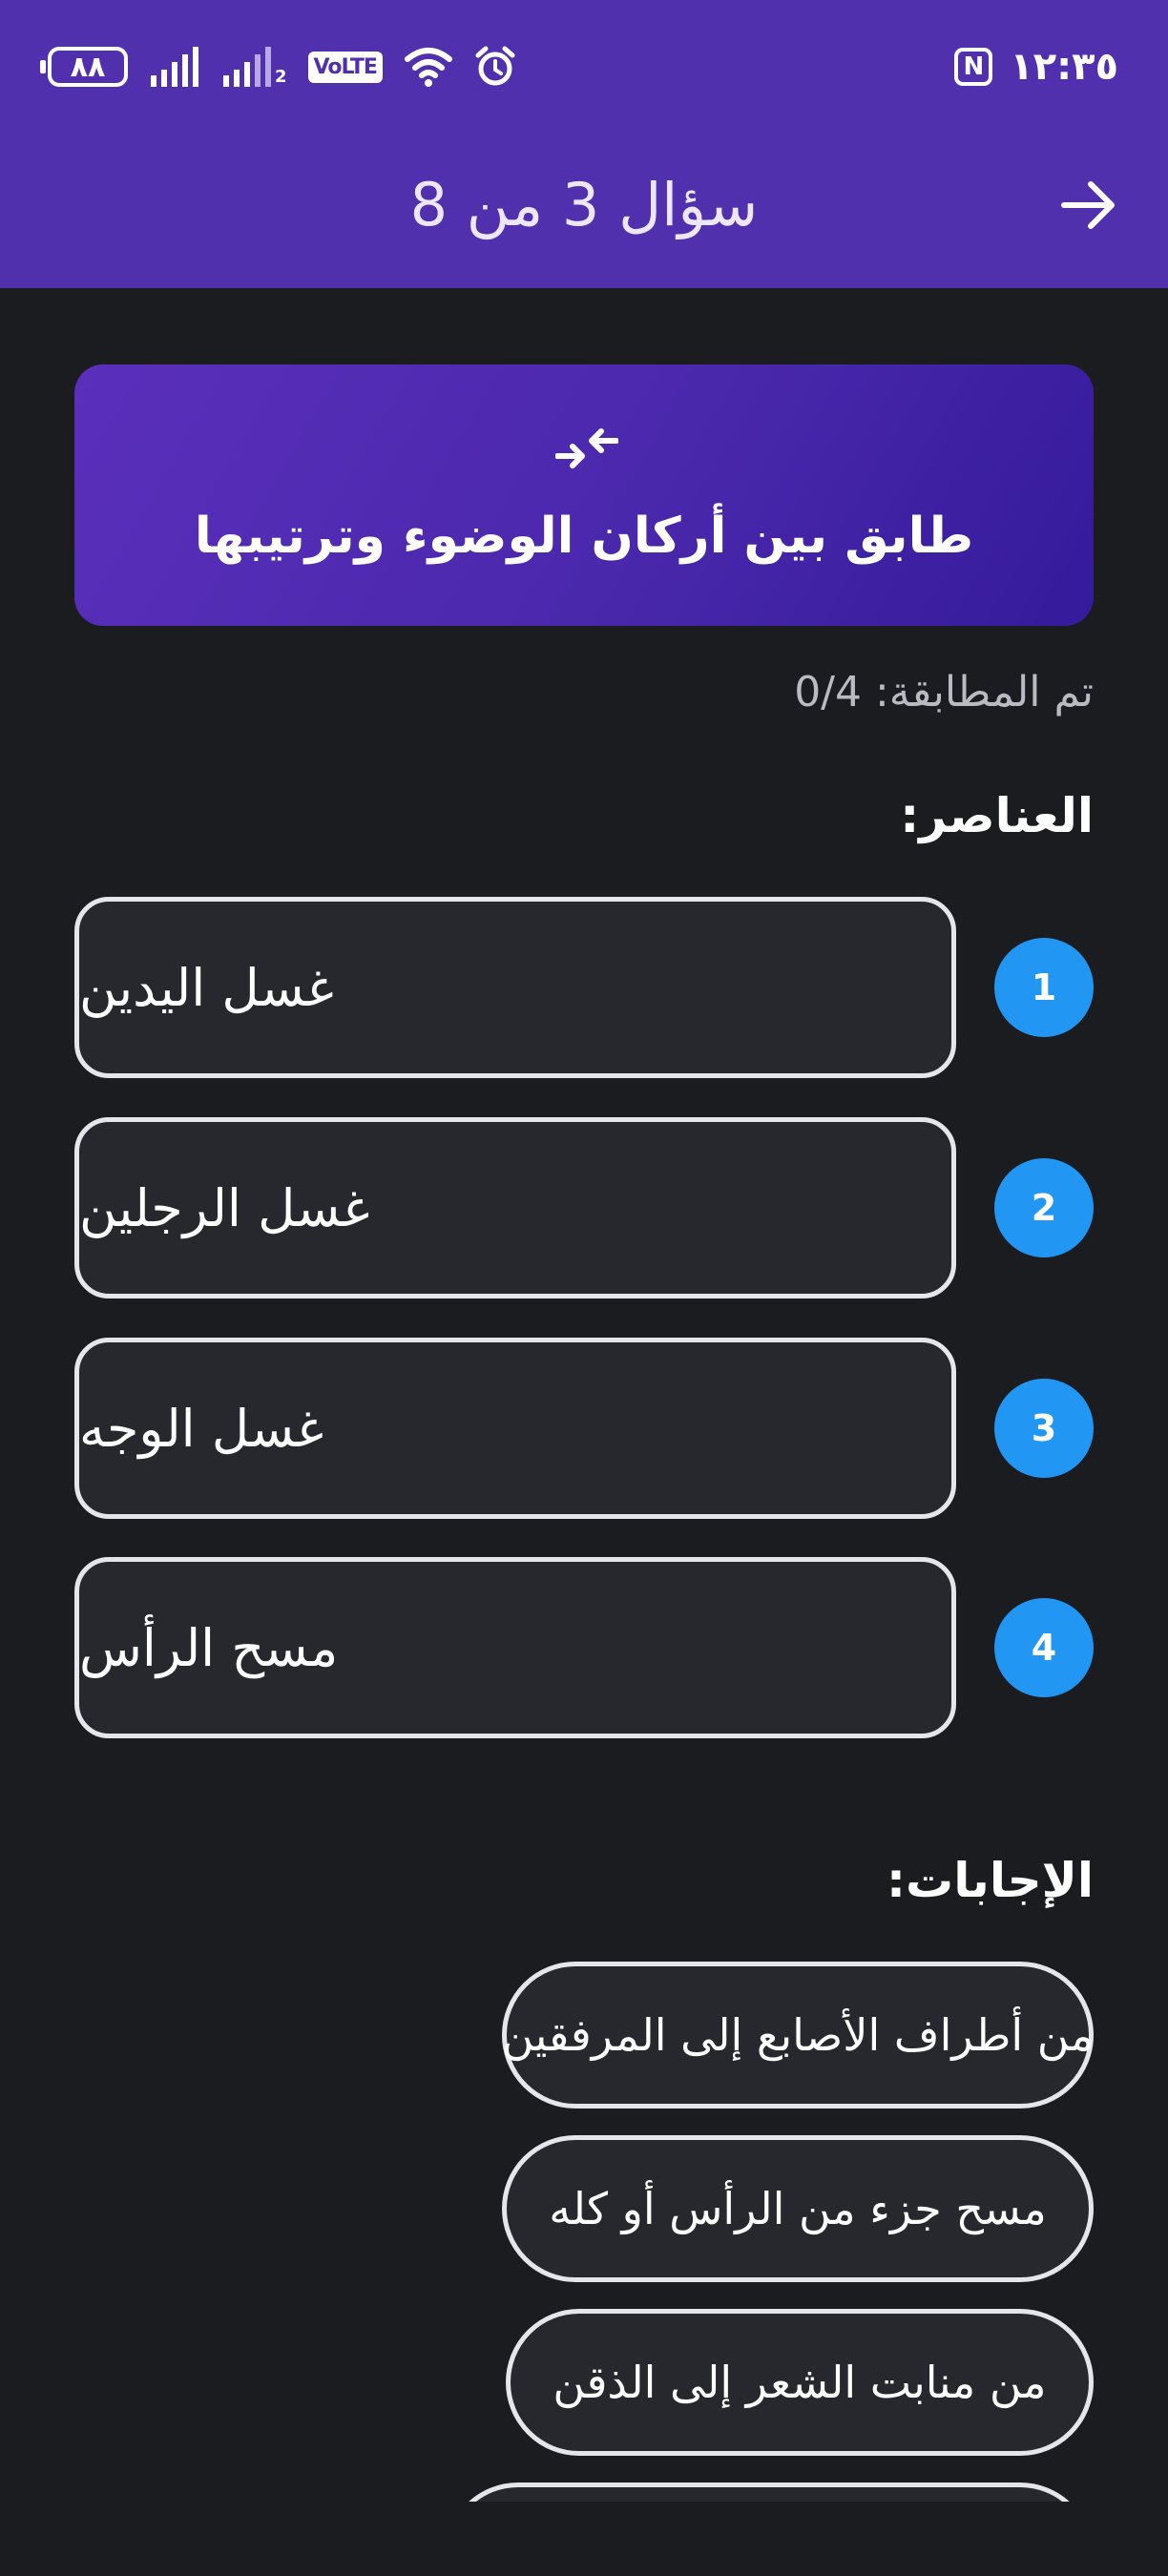 The height and width of the screenshot is (2576, 1168). What do you see at coordinates (201, 1428) in the screenshot?
I see `item-label: غسل الوجه` at bounding box center [201, 1428].